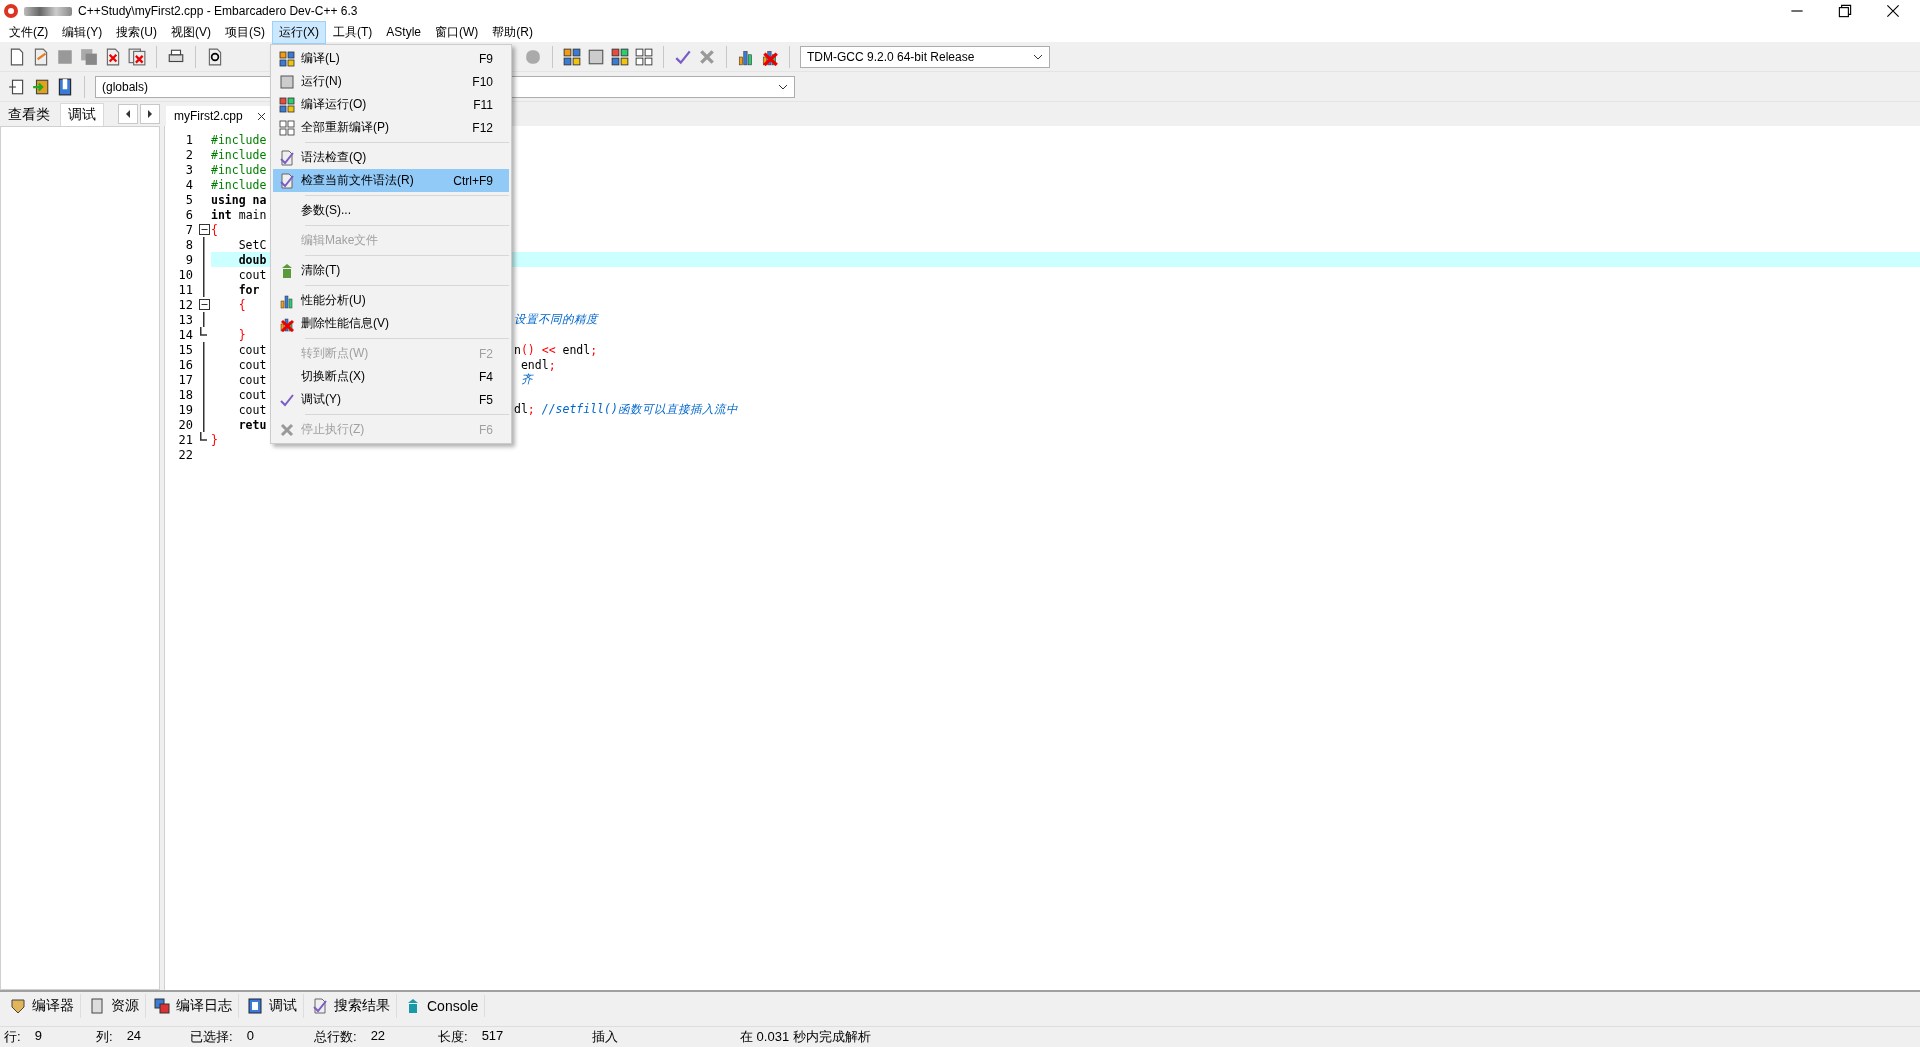  I want to click on line-number: 22, so click(185, 454).